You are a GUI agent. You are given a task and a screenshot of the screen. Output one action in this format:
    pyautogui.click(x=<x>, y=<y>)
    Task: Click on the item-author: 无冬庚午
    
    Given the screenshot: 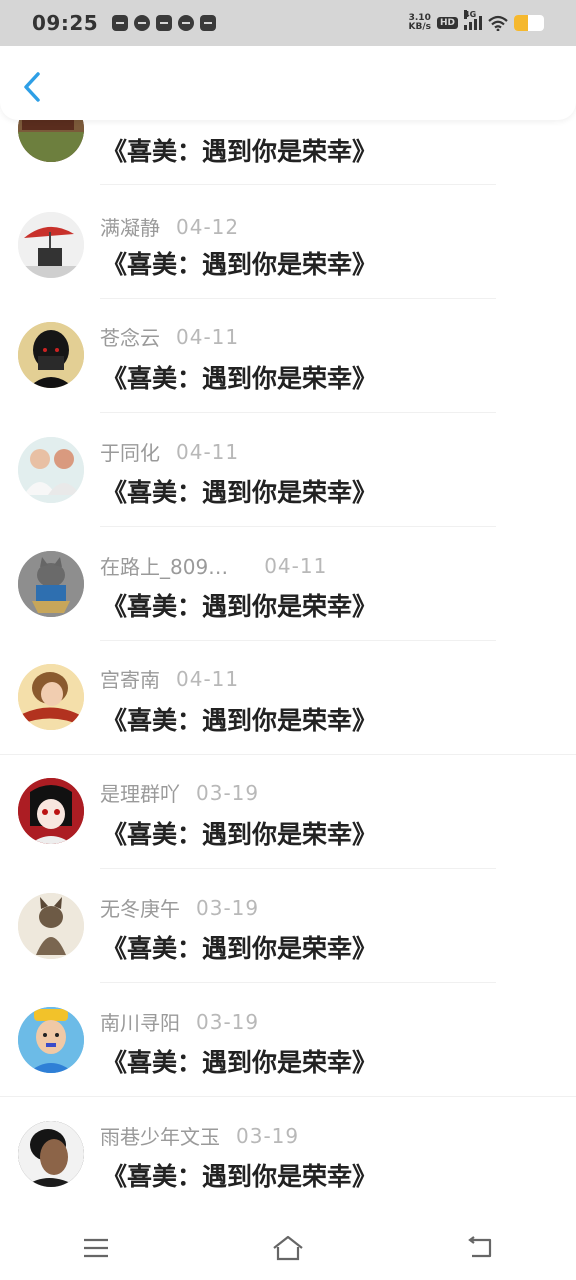 What is the action you would take?
    pyautogui.click(x=140, y=907)
    